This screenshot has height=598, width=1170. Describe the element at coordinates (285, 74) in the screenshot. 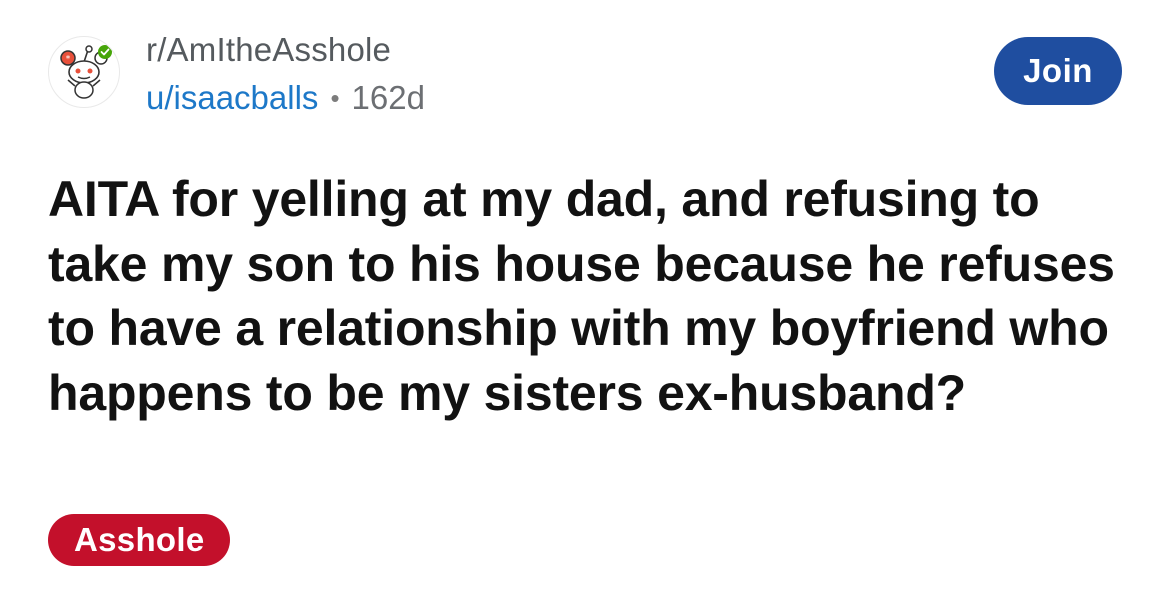

I see `post-meta: r/AmItheAsshole u/isaacballs • 162d` at that location.